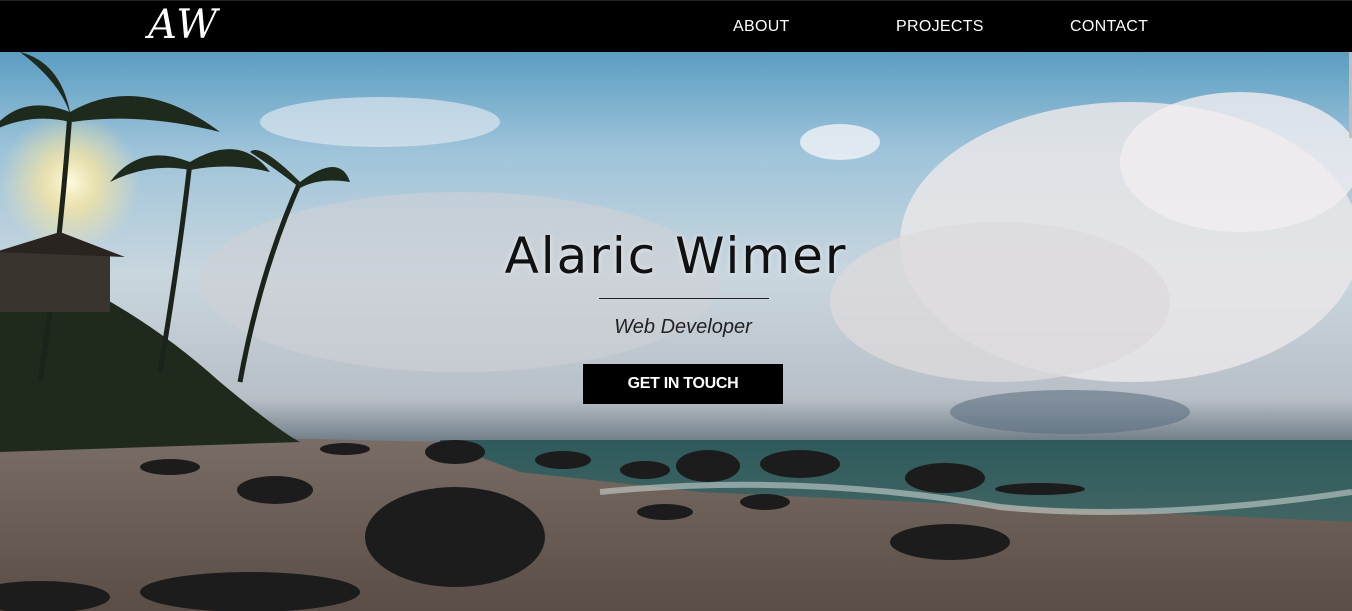  Describe the element at coordinates (683, 384) in the screenshot. I see `get-in-touch-button: GET IN TOUCH` at that location.